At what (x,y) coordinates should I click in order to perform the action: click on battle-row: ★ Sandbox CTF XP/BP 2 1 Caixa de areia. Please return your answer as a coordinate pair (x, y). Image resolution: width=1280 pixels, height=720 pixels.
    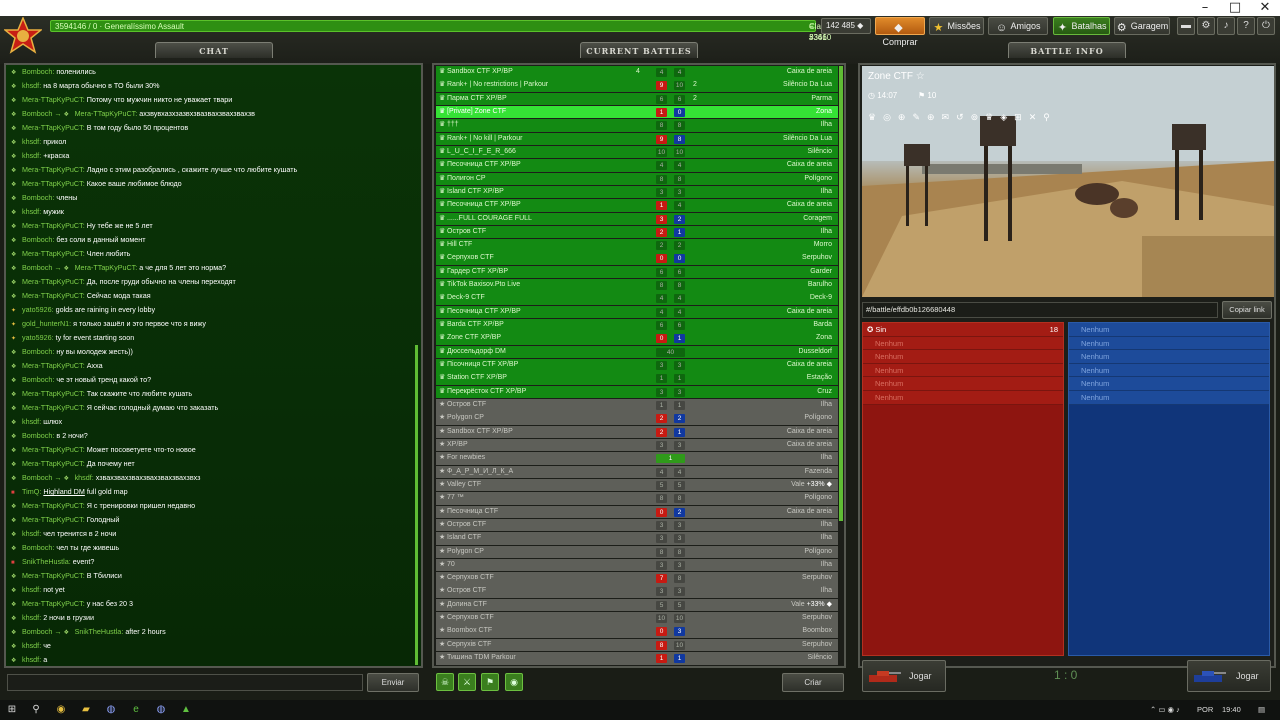
    Looking at the image, I should click on (637, 432).